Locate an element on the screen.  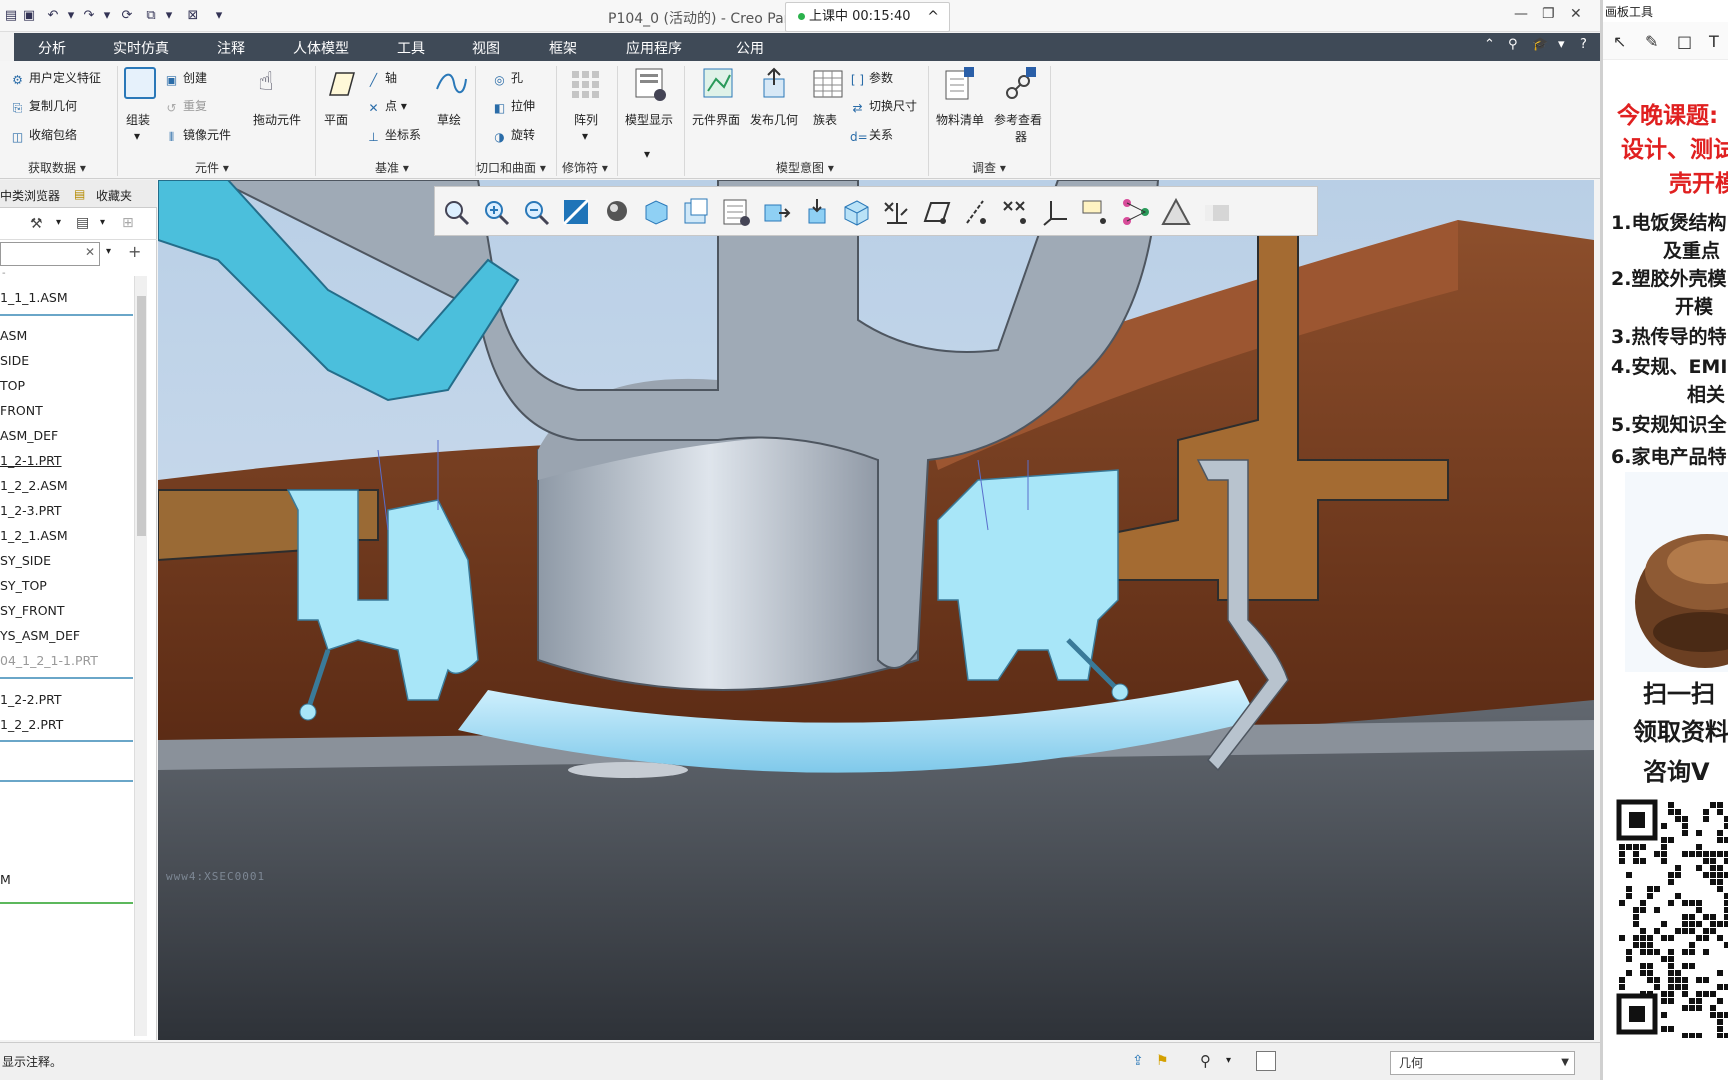
redo-icon: ↷ is located at coordinates (89, 16).